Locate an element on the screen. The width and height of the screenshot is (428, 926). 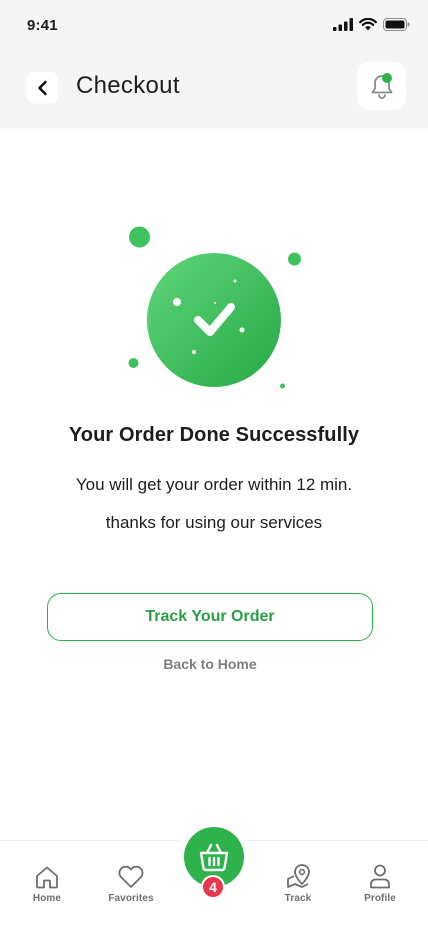
user-icon is located at coordinates (380, 876).